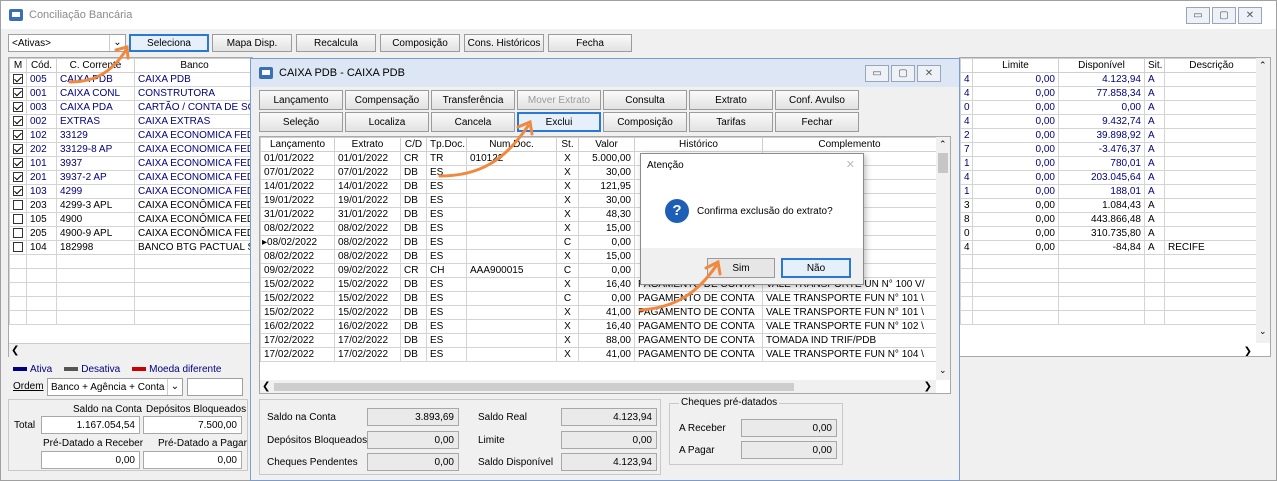  Describe the element at coordinates (534, 387) in the screenshot. I see `hscroll-thumb` at that location.